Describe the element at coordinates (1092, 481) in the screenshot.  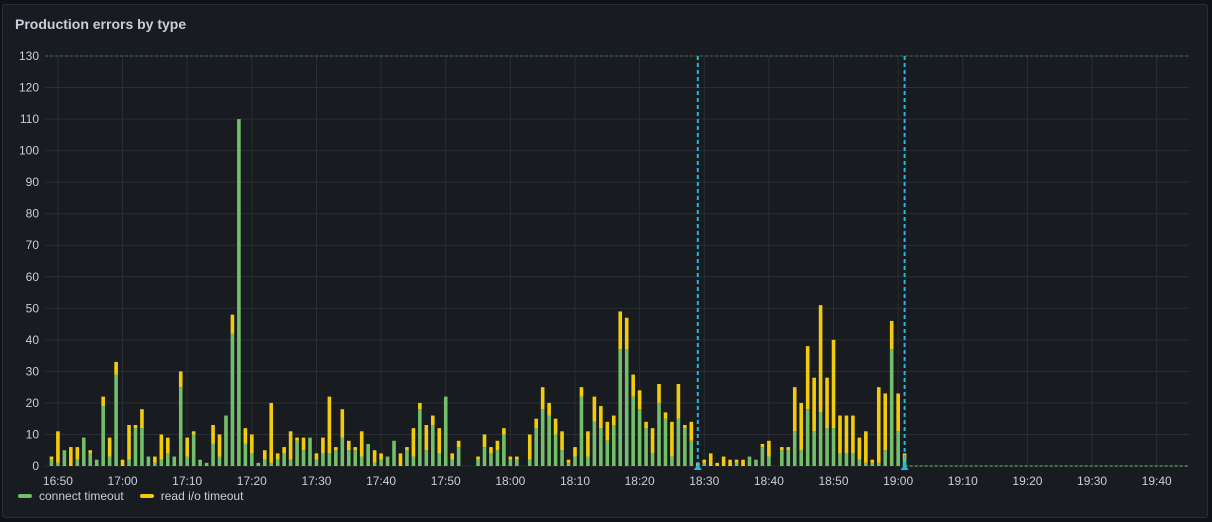
I see `x-tick-label: 19:30` at that location.